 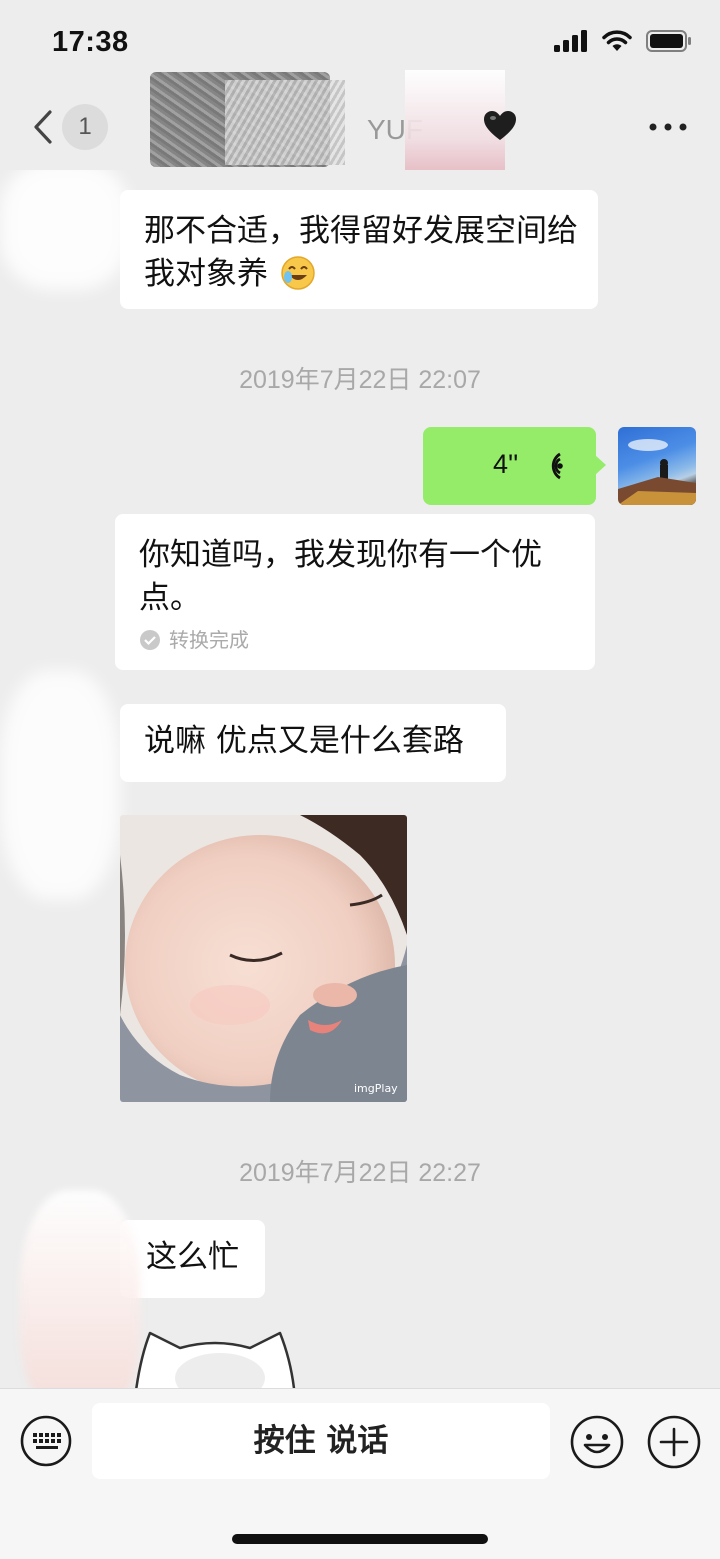 What do you see at coordinates (321, 1441) in the screenshot?
I see `hold-to-talk-button: 按住 说话` at bounding box center [321, 1441].